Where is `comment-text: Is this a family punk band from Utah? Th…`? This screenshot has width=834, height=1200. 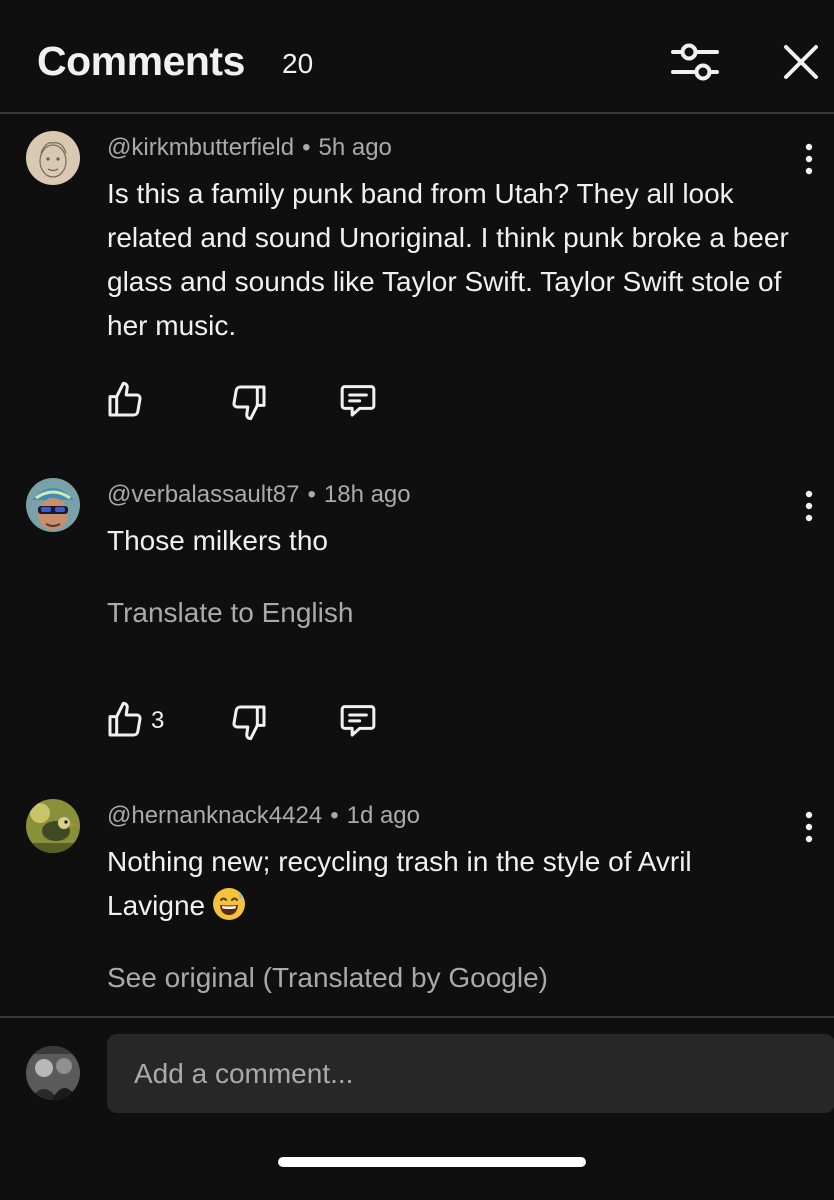
comment-text: Is this a family punk band from Utah? Th… is located at coordinates (448, 259).